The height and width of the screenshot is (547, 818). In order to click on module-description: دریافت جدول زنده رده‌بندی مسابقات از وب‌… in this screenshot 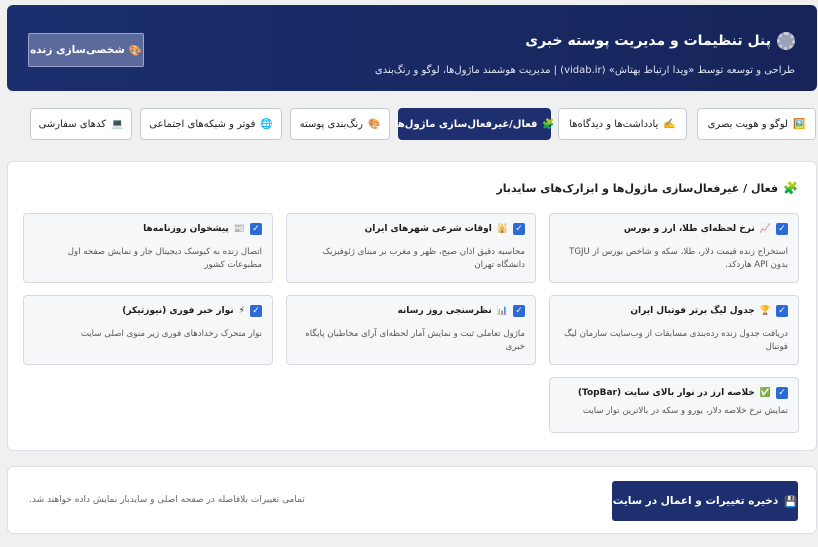, I will do `click(675, 340)`.